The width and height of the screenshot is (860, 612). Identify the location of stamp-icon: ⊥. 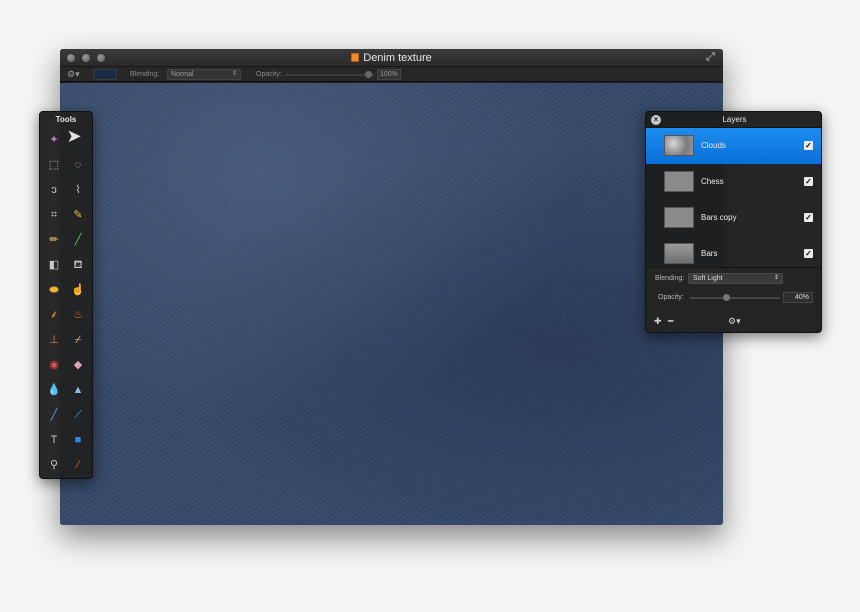
(54, 340).